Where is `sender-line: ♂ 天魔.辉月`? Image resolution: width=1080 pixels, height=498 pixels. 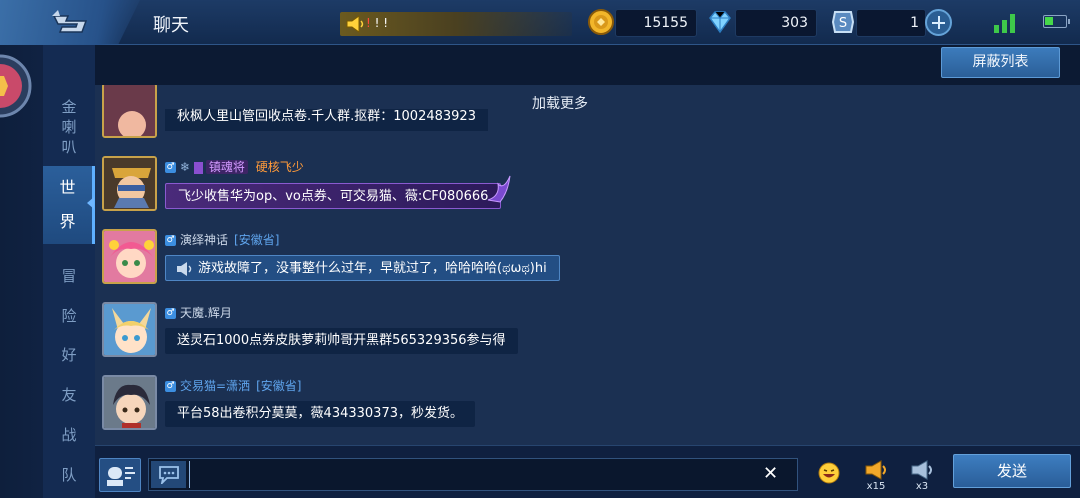 sender-line: ♂ 天魔.辉月 is located at coordinates (198, 312).